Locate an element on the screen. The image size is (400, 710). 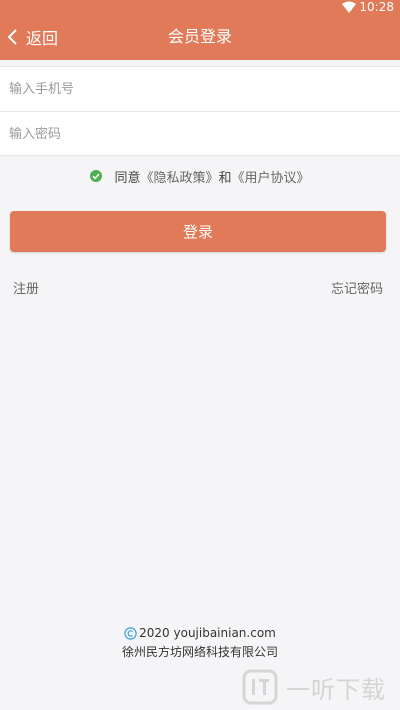
watermark: 一听下载 is located at coordinates (320, 687).